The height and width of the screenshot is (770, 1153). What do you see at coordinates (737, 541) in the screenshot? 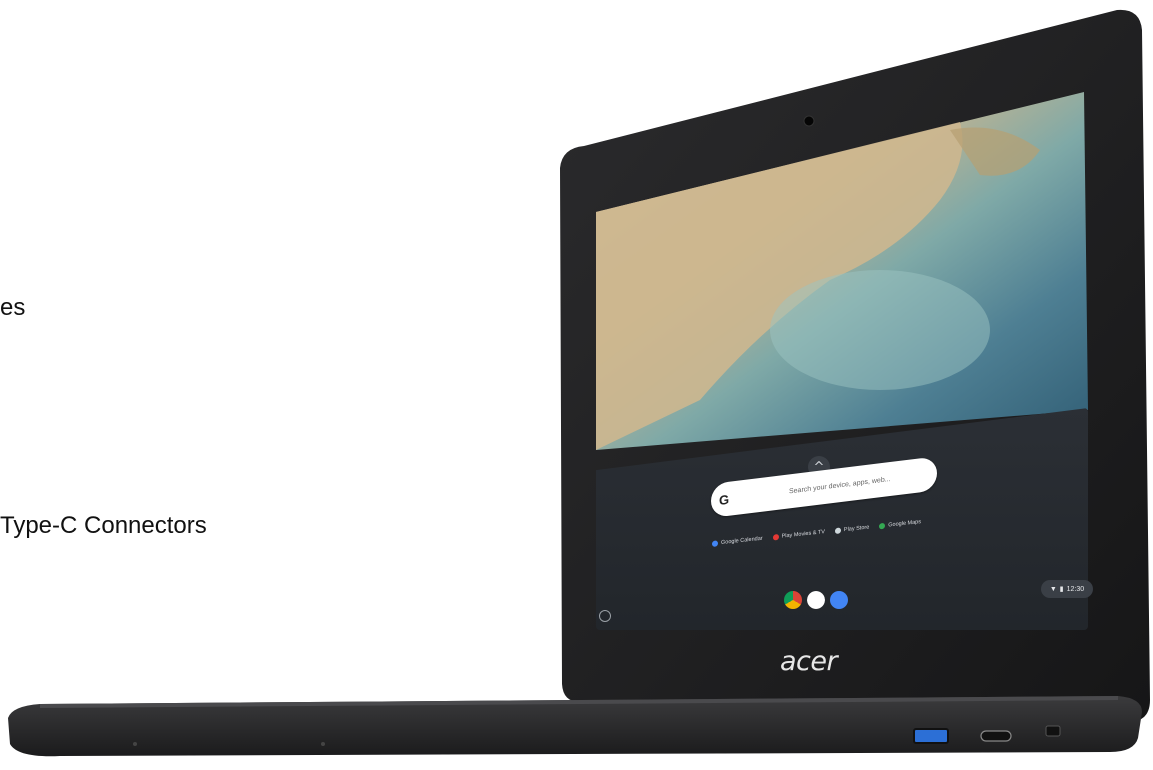
I see `suggestion-chip: Google Calendar` at bounding box center [737, 541].